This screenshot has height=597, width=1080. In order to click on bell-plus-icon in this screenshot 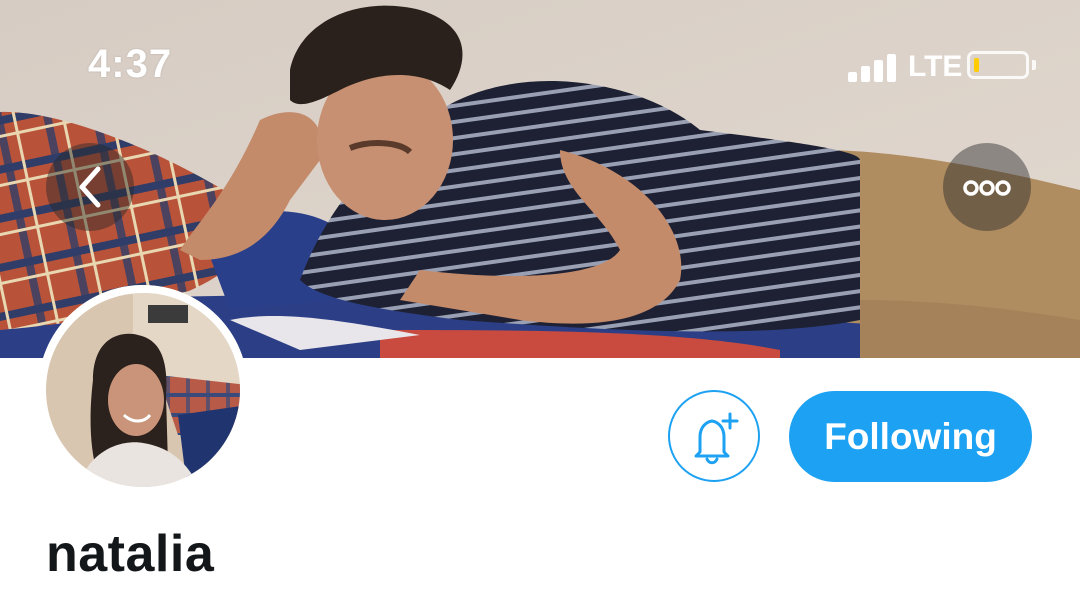, I will do `click(716, 438)`.